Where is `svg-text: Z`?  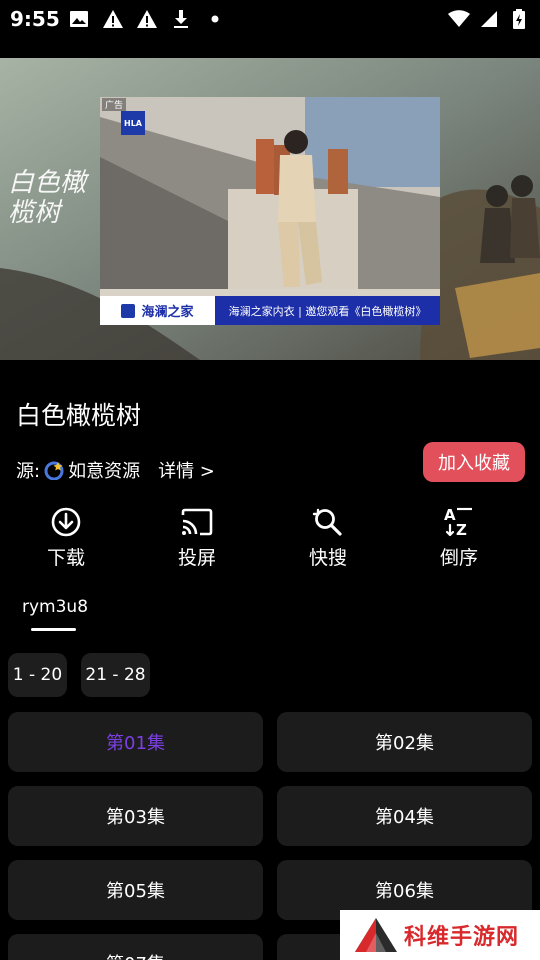
svg-text: Z is located at coordinates (461, 530).